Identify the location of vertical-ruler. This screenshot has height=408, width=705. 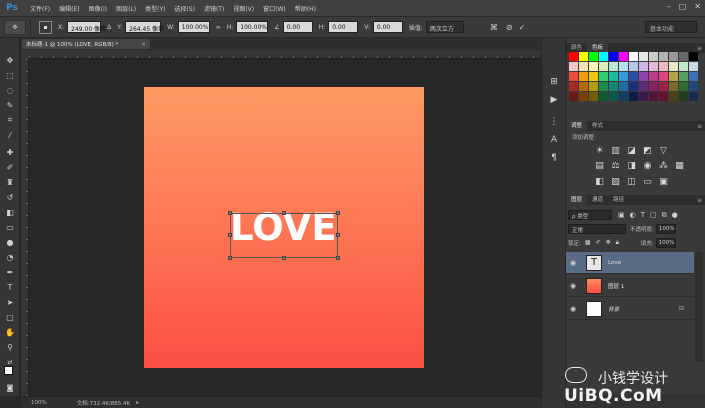
(25, 227).